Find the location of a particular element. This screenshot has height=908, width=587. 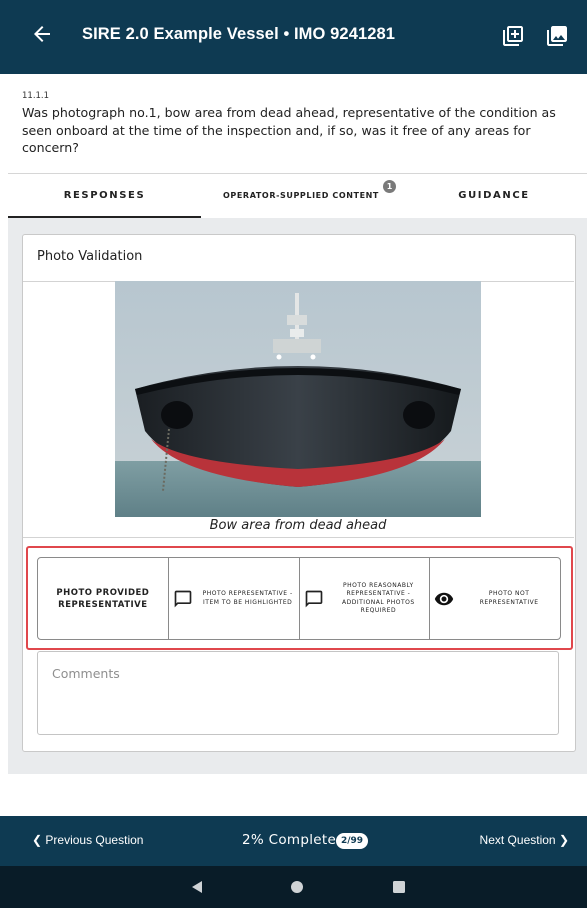

add-photo-icon is located at coordinates (513, 36).